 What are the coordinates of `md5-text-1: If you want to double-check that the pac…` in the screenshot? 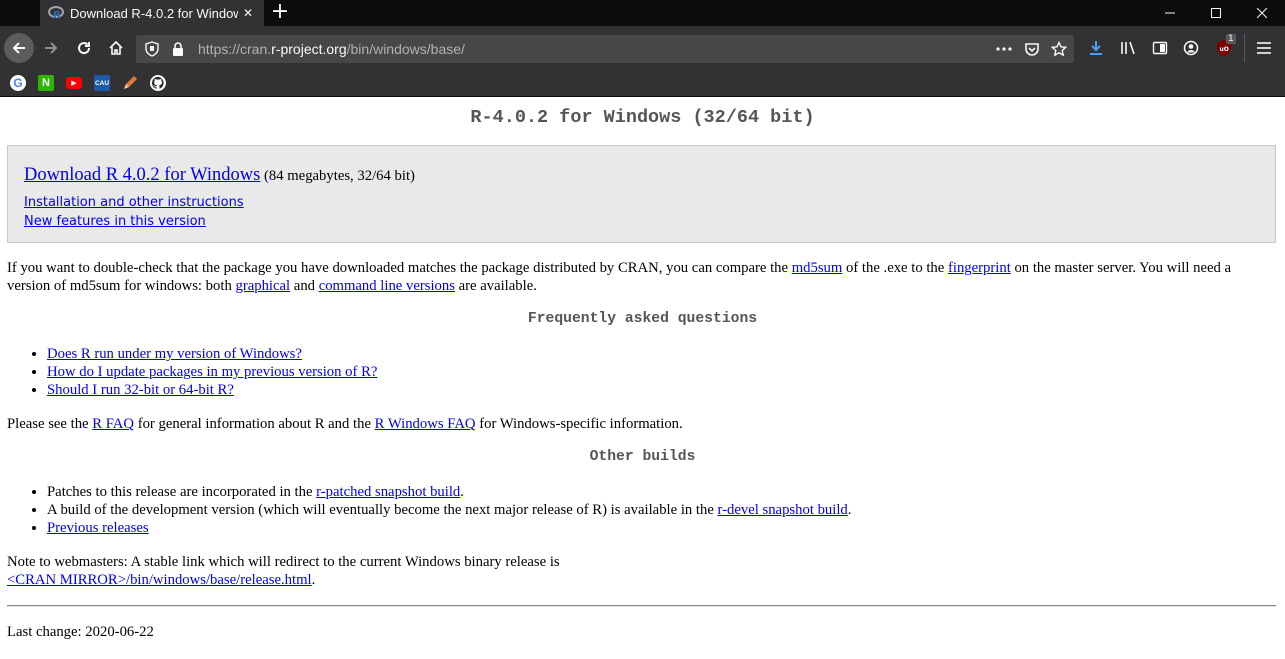 It's located at (399, 268).